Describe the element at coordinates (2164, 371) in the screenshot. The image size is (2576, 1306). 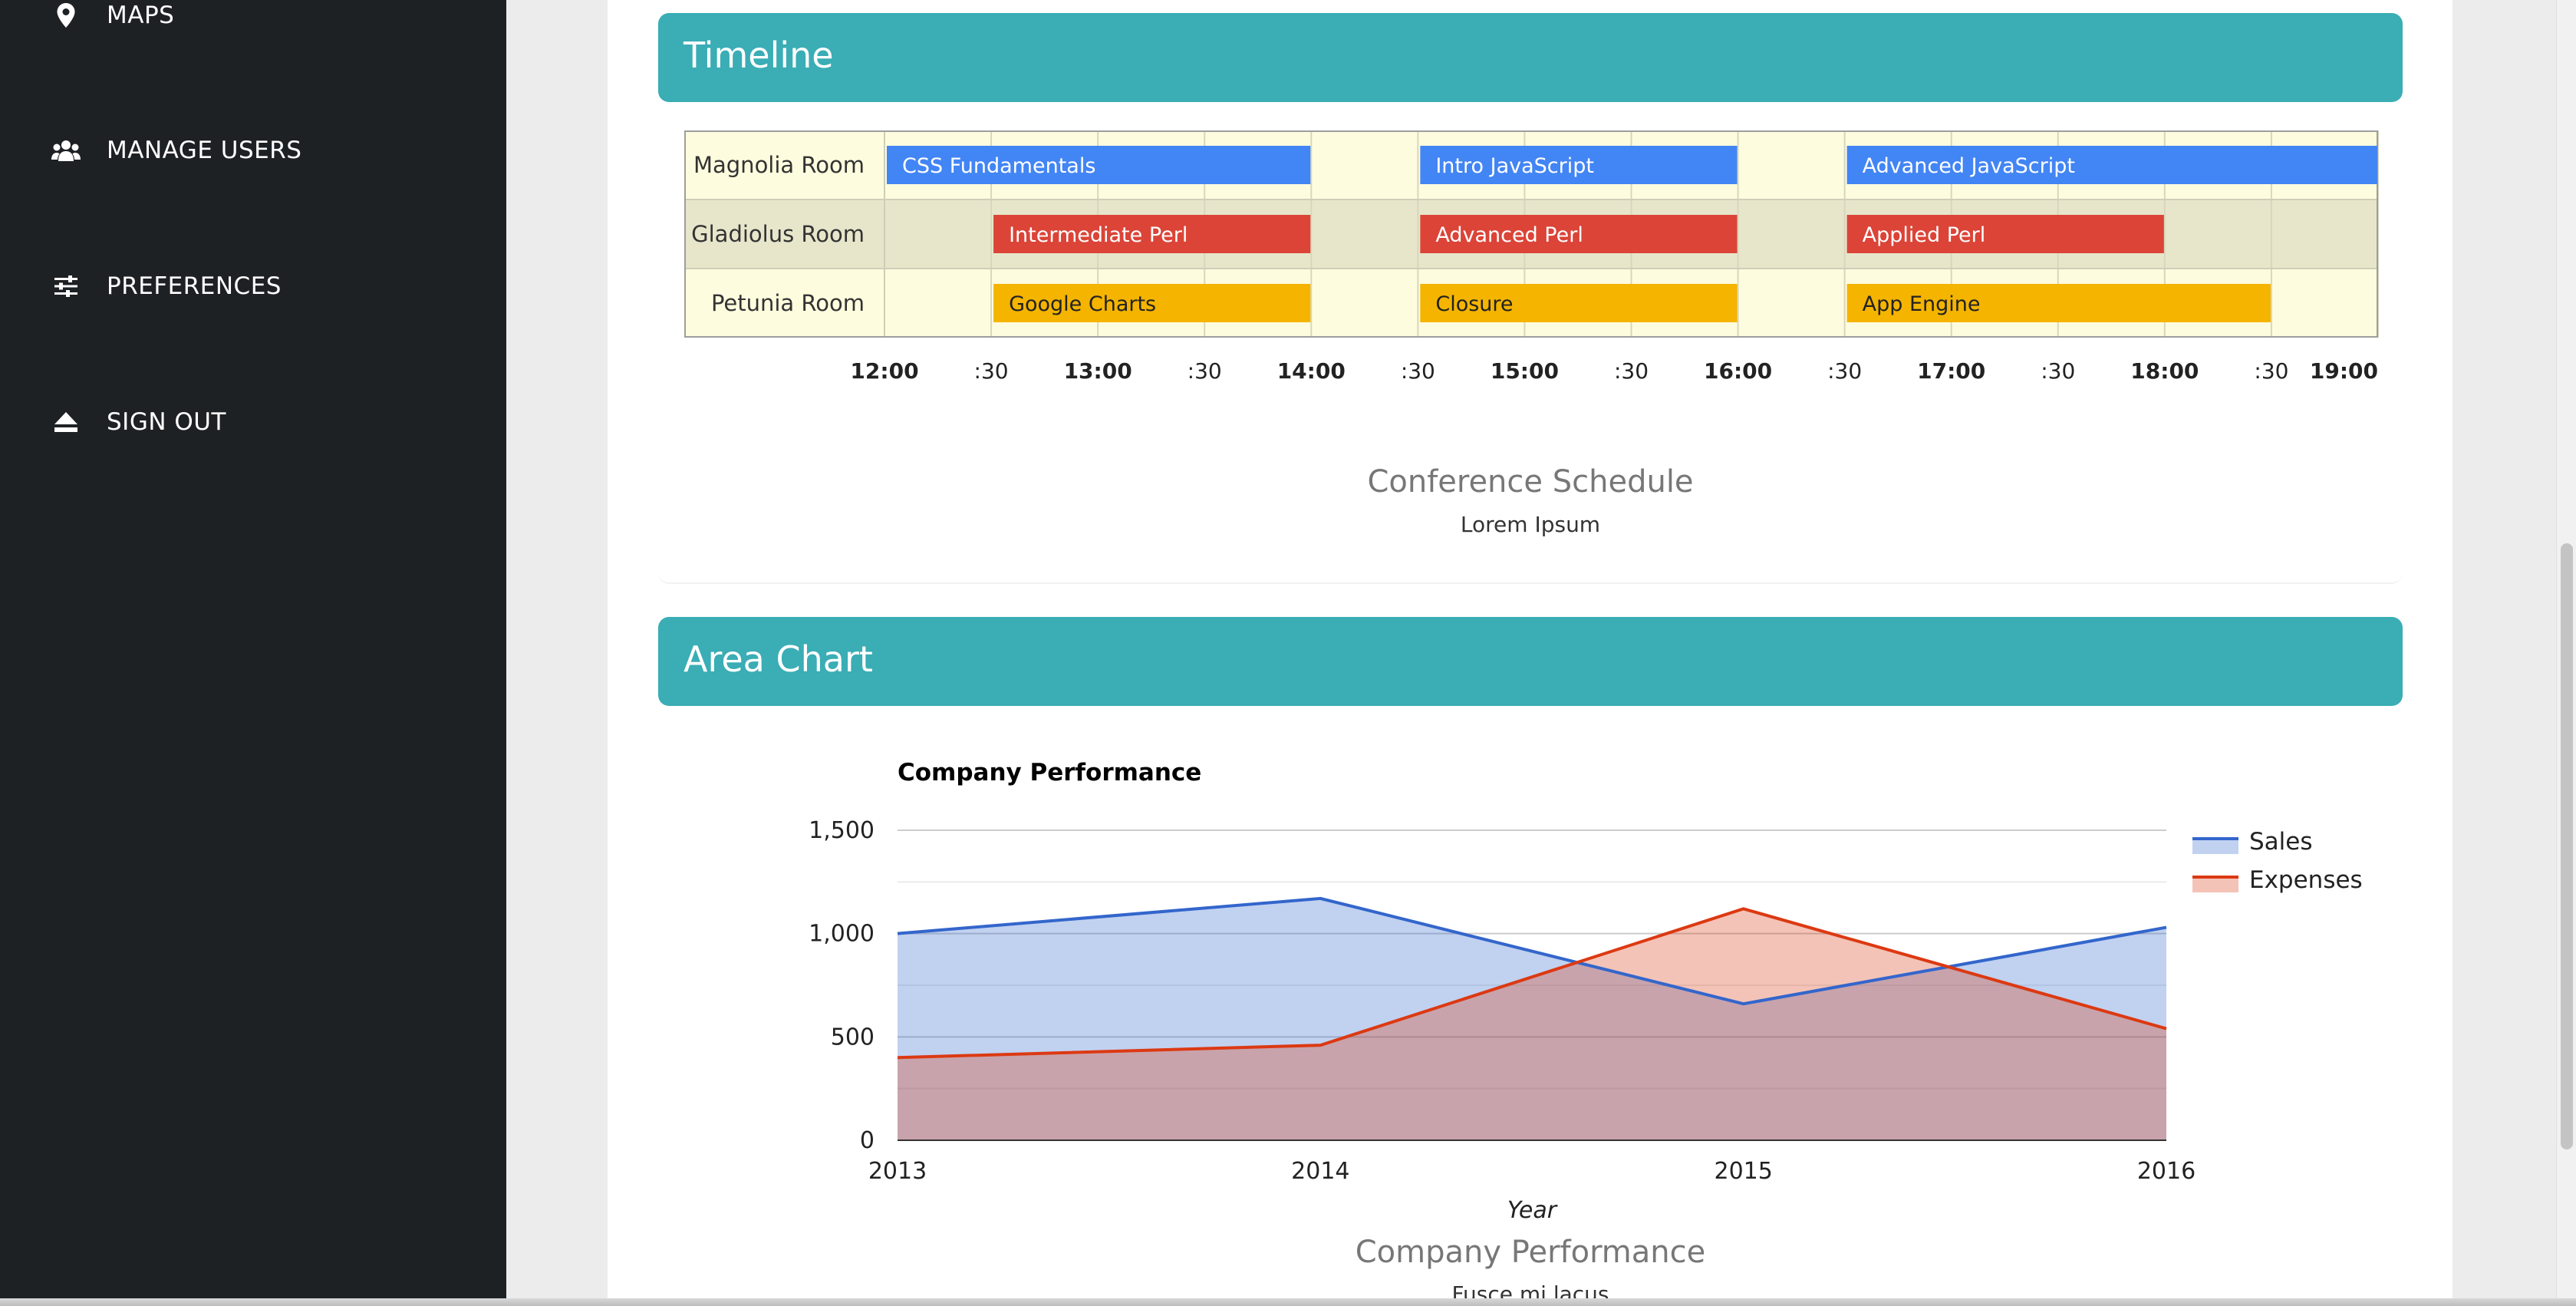
I see `timeline-tick-label: 18:00` at that location.